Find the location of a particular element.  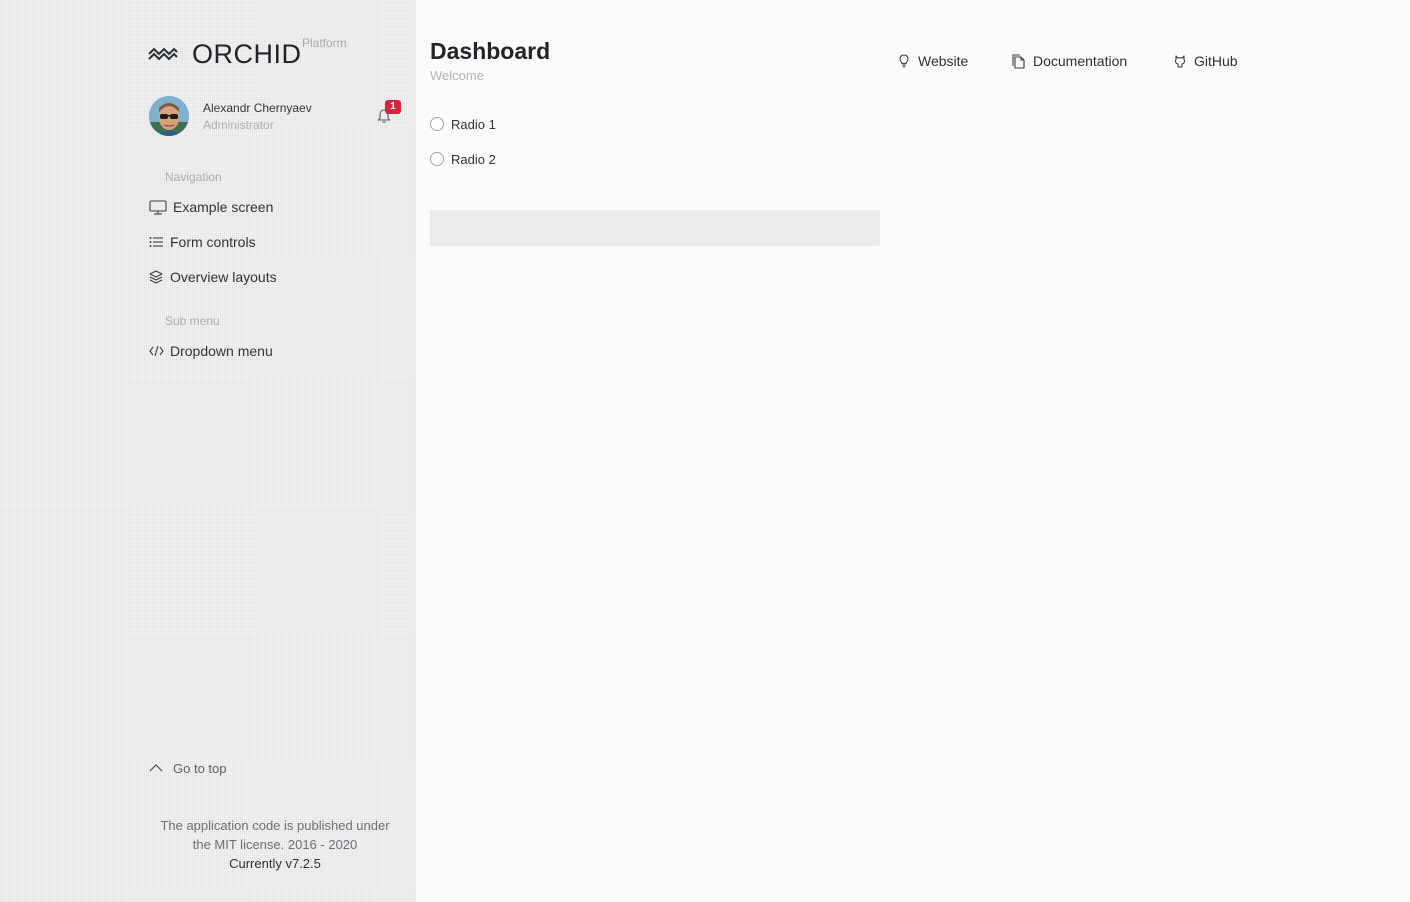

bulb-icon is located at coordinates (904, 61).